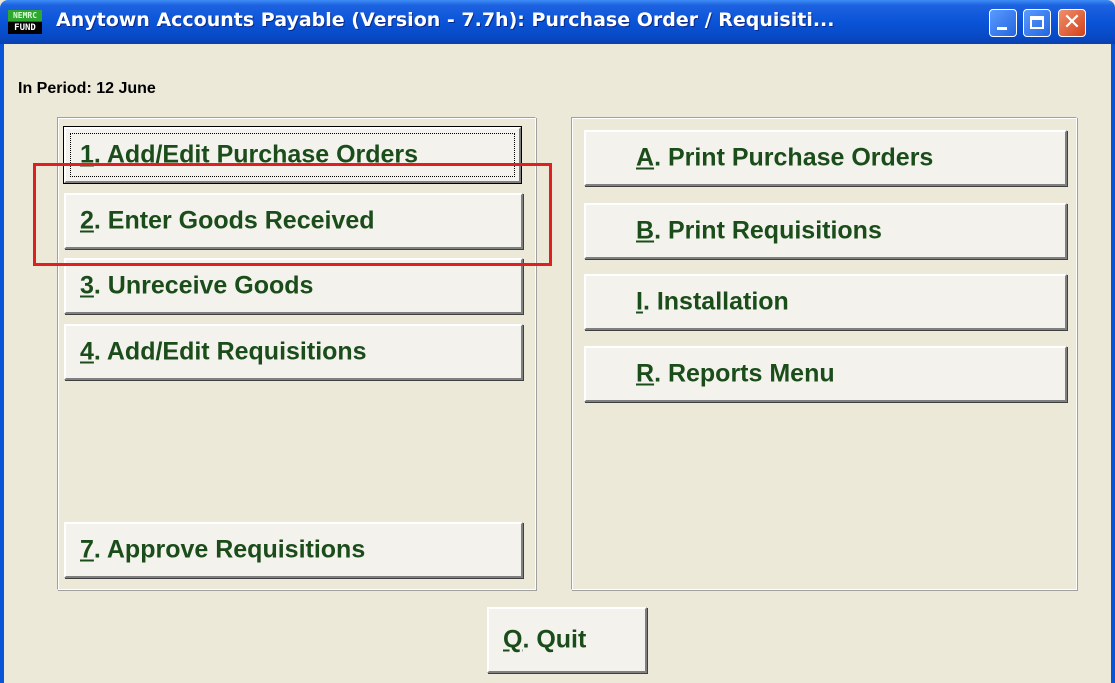 This screenshot has height=683, width=1115. I want to click on button-label: 3. Unreceive Goods, so click(197, 285).